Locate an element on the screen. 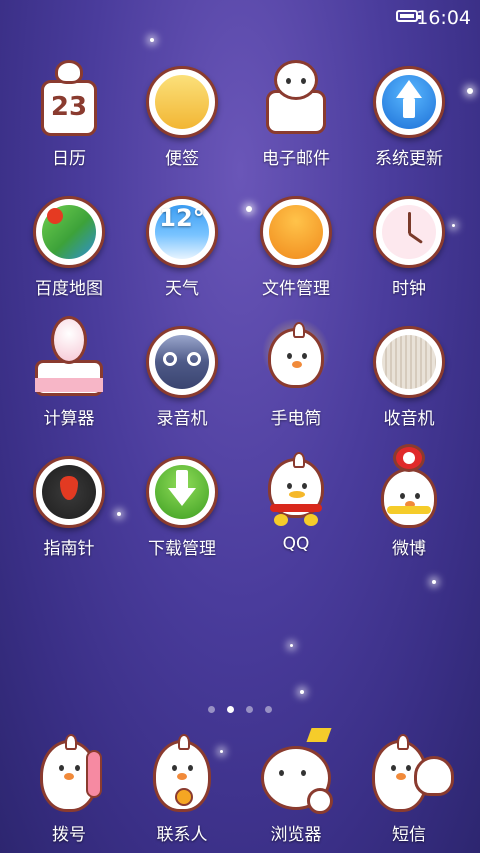  app-label: 下载管理 is located at coordinates (182, 549).